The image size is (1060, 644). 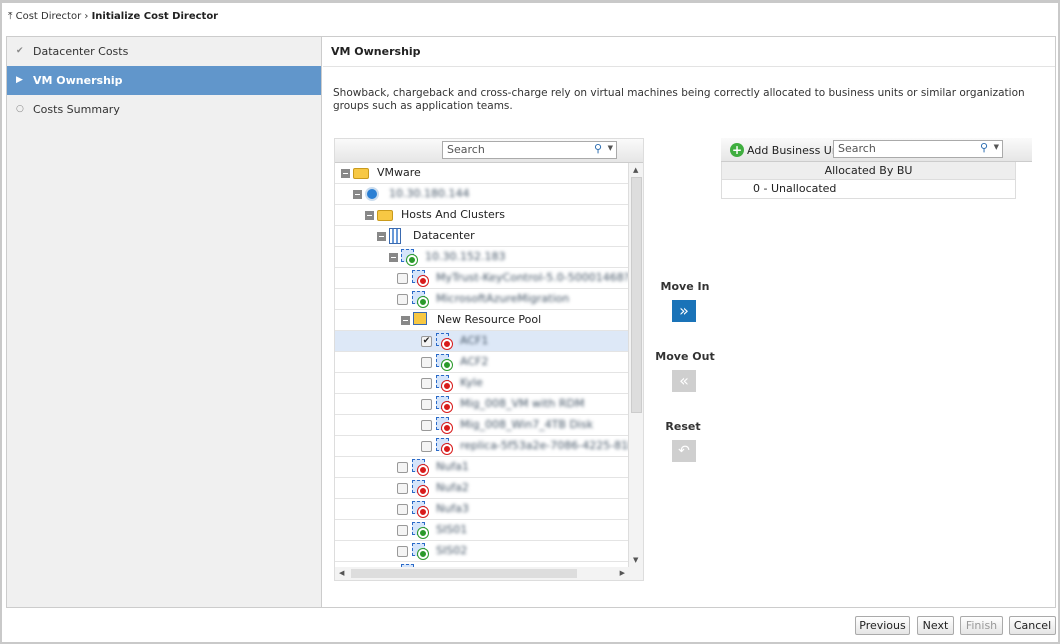 What do you see at coordinates (20, 51) in the screenshot?
I see `check-icon: ✔` at bounding box center [20, 51].